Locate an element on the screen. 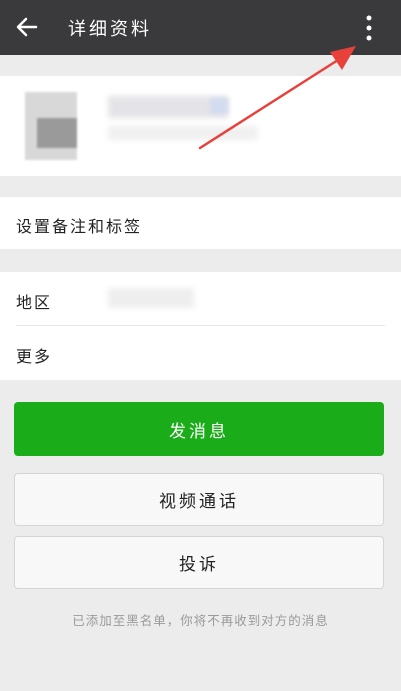  more-label: 更多 is located at coordinates (34, 356).